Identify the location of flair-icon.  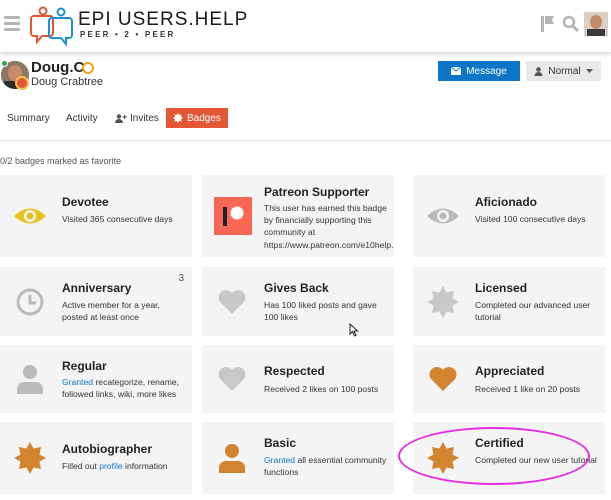
(88, 68).